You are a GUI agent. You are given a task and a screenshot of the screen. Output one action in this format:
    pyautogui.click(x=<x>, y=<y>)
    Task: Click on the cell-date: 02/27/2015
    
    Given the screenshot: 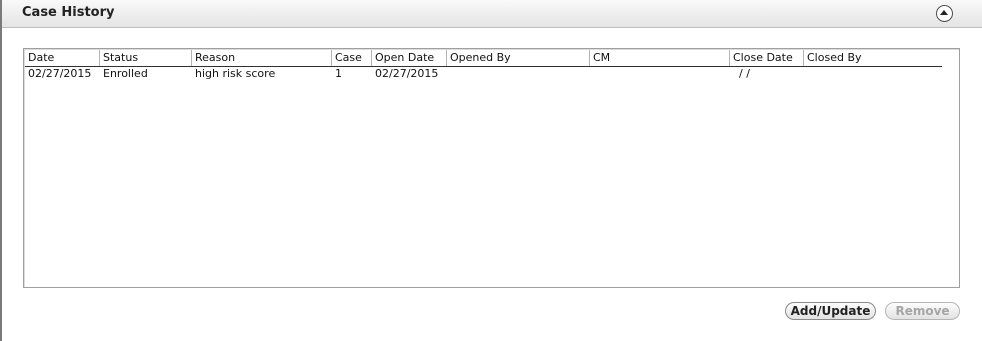 What is the action you would take?
    pyautogui.click(x=60, y=73)
    